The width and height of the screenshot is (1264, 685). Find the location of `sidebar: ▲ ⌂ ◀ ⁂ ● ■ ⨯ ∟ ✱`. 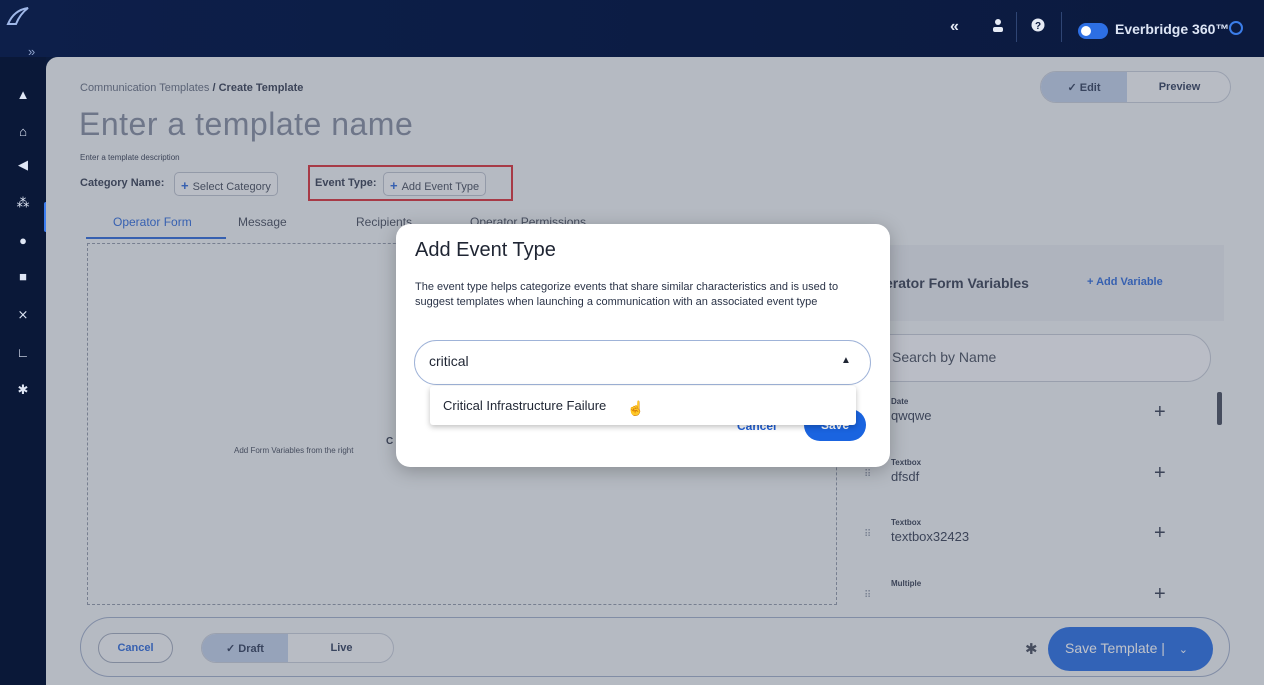

sidebar: ▲ ⌂ ◀ ⁂ ● ■ ⨯ ∟ ✱ is located at coordinates (24, 371).